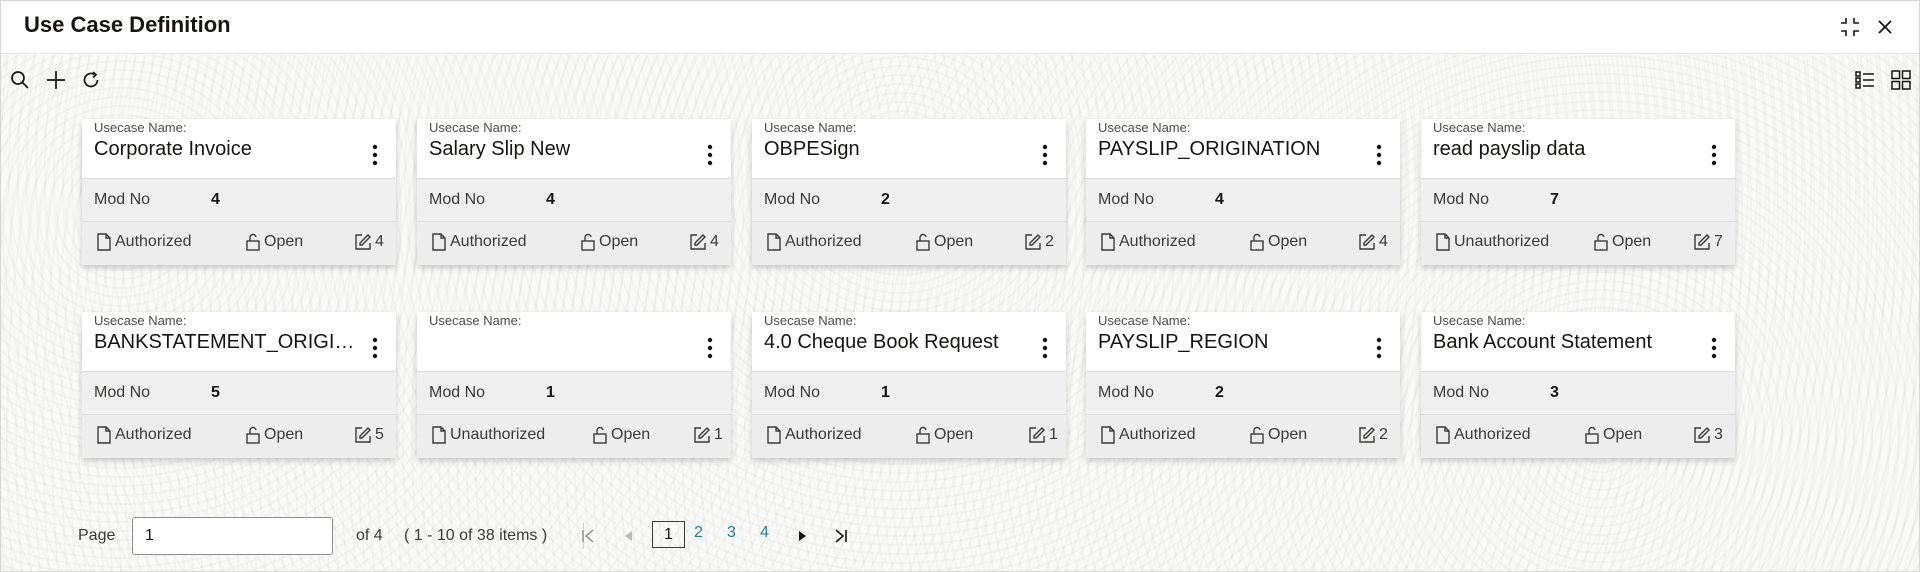  Describe the element at coordinates (369, 435) in the screenshot. I see `edit-count: 5` at that location.